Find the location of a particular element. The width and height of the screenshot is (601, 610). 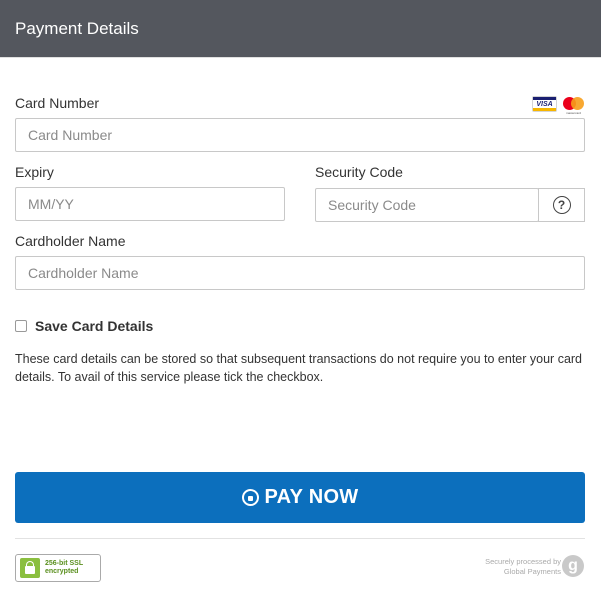

expiry-input is located at coordinates (150, 204).